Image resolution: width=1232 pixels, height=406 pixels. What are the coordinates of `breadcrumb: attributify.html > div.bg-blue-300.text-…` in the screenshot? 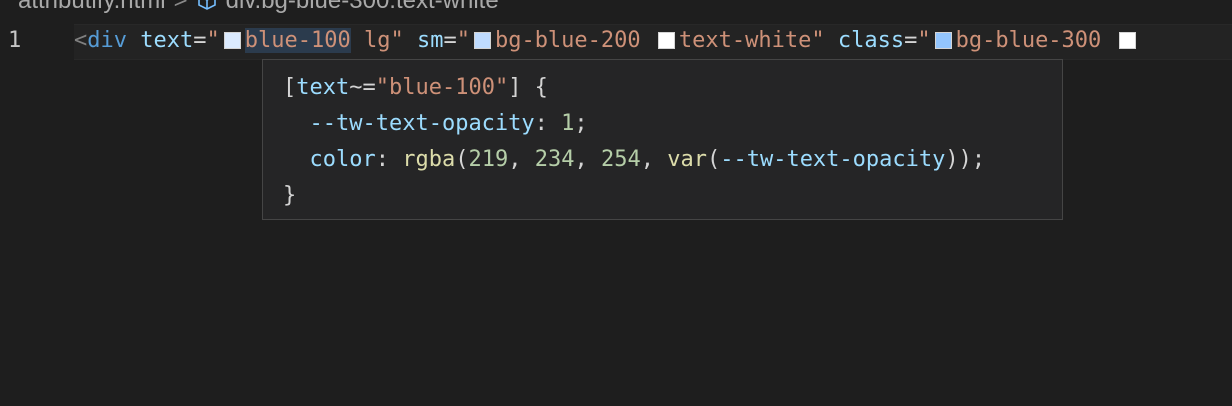 It's located at (258, 7).